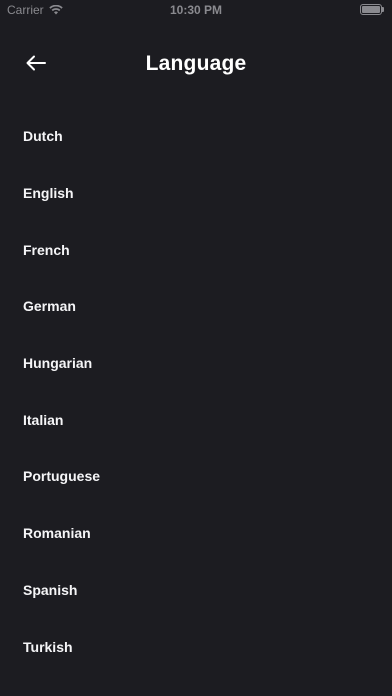 Image resolution: width=392 pixels, height=696 pixels. What do you see at coordinates (50, 589) in the screenshot?
I see `language-label: Spanish` at bounding box center [50, 589].